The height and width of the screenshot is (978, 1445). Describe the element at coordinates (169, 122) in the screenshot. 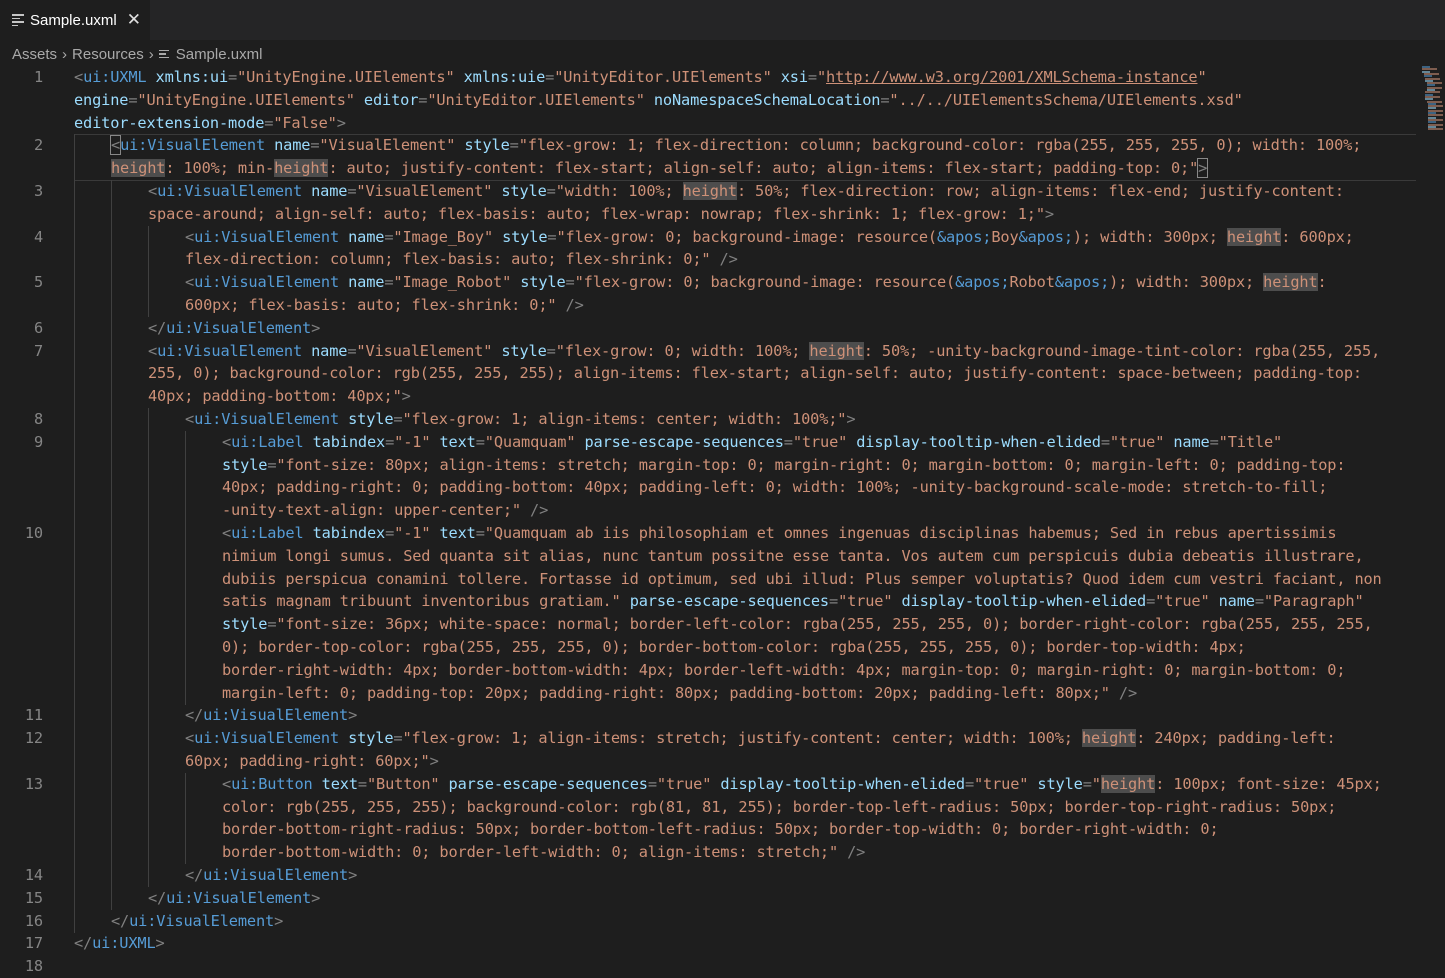

I see `code-token: editor-extension-mode` at that location.